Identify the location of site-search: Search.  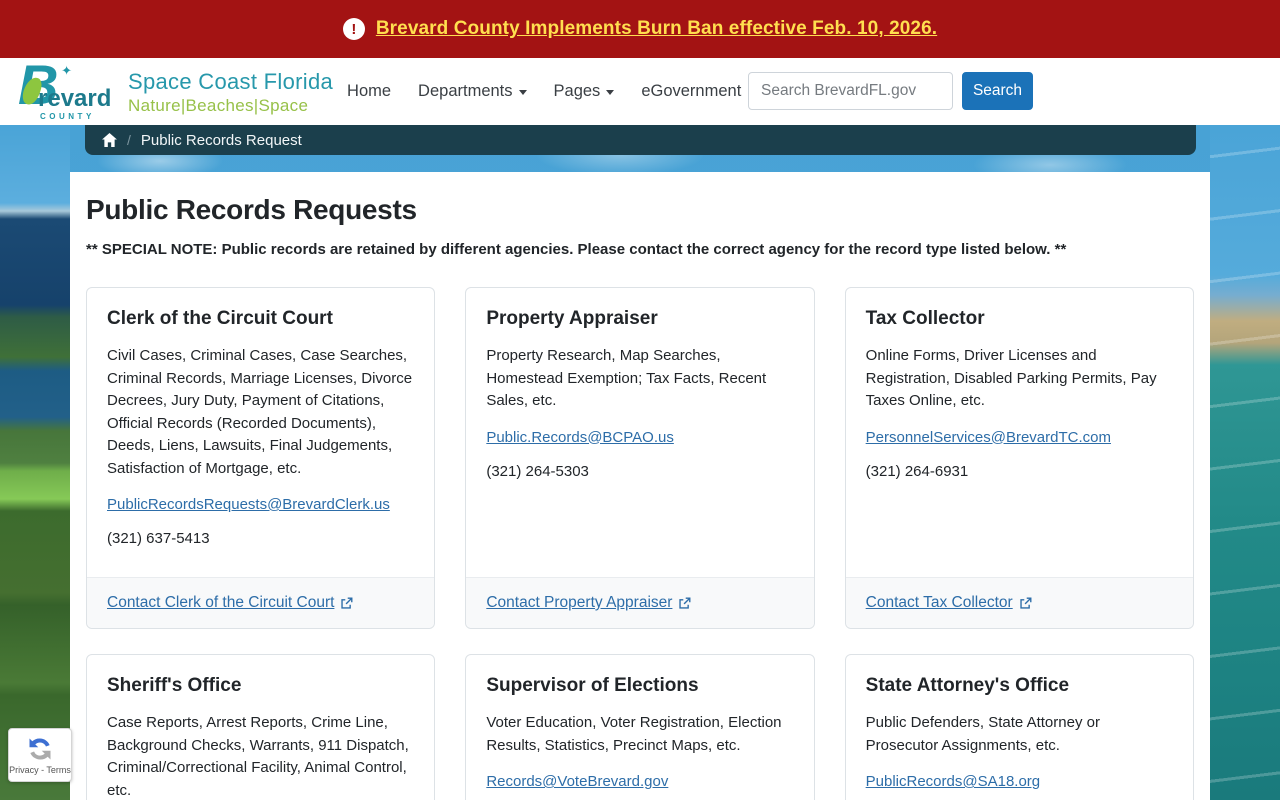
(890, 91).